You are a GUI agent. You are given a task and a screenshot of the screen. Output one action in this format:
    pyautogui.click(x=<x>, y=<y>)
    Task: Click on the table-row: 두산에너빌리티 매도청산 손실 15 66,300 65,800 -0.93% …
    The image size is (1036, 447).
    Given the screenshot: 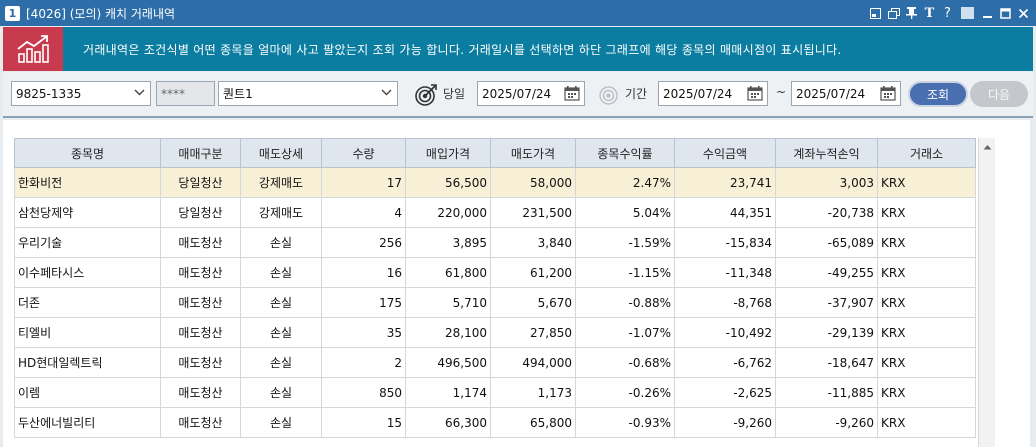 What is the action you would take?
    pyautogui.click(x=495, y=422)
    